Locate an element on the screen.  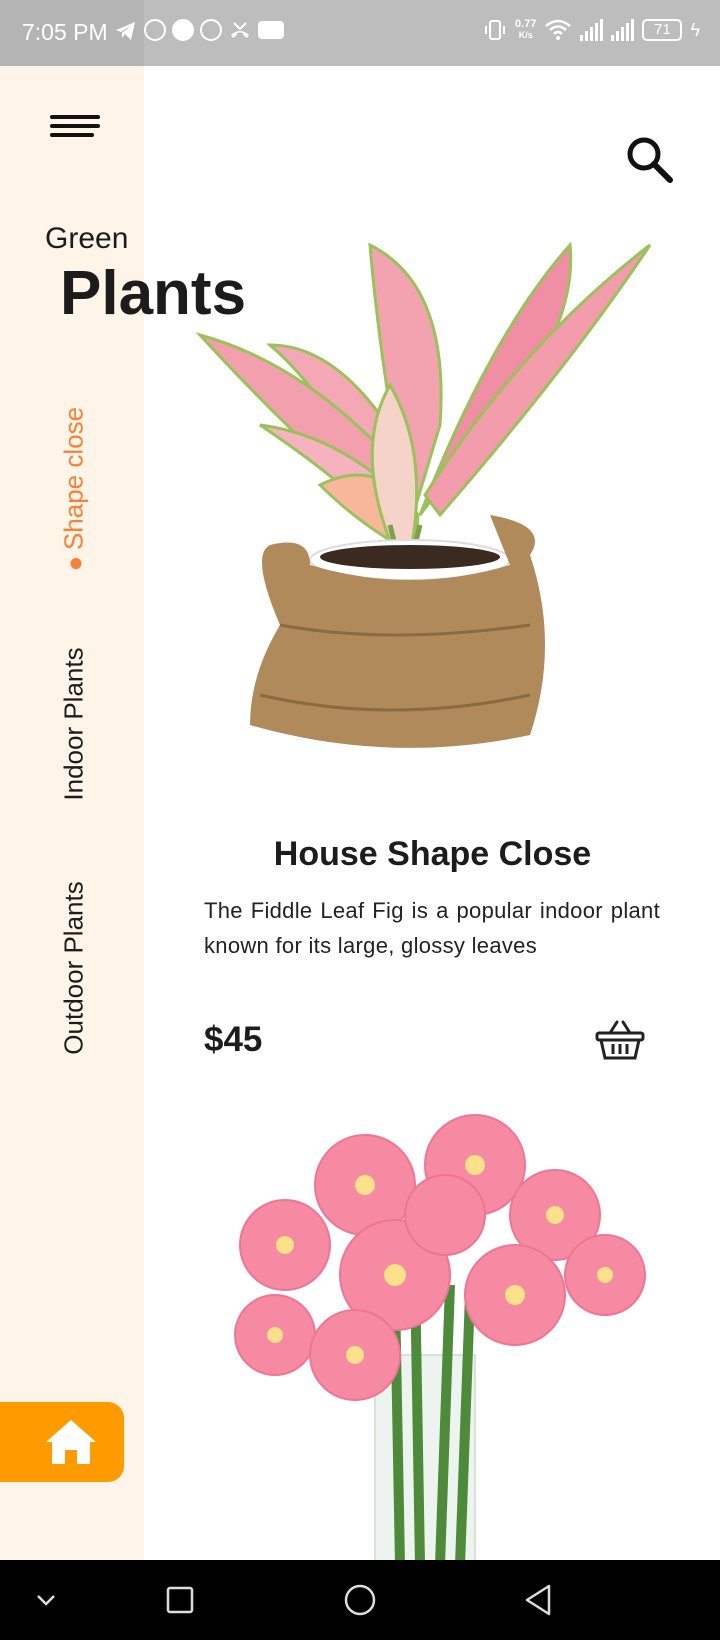
recents-button is located at coordinates (180, 1600).